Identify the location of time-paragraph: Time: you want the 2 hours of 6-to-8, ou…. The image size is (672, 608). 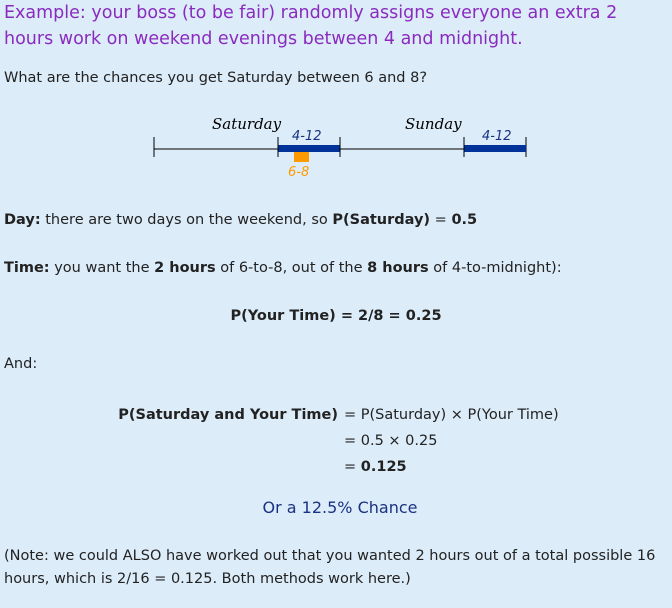
(283, 268).